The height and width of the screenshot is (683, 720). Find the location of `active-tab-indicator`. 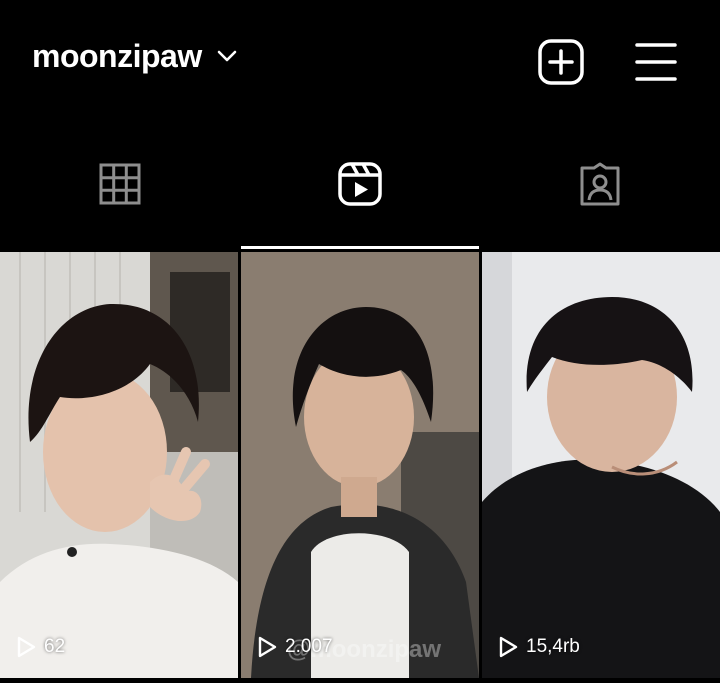

active-tab-indicator is located at coordinates (360, 247).